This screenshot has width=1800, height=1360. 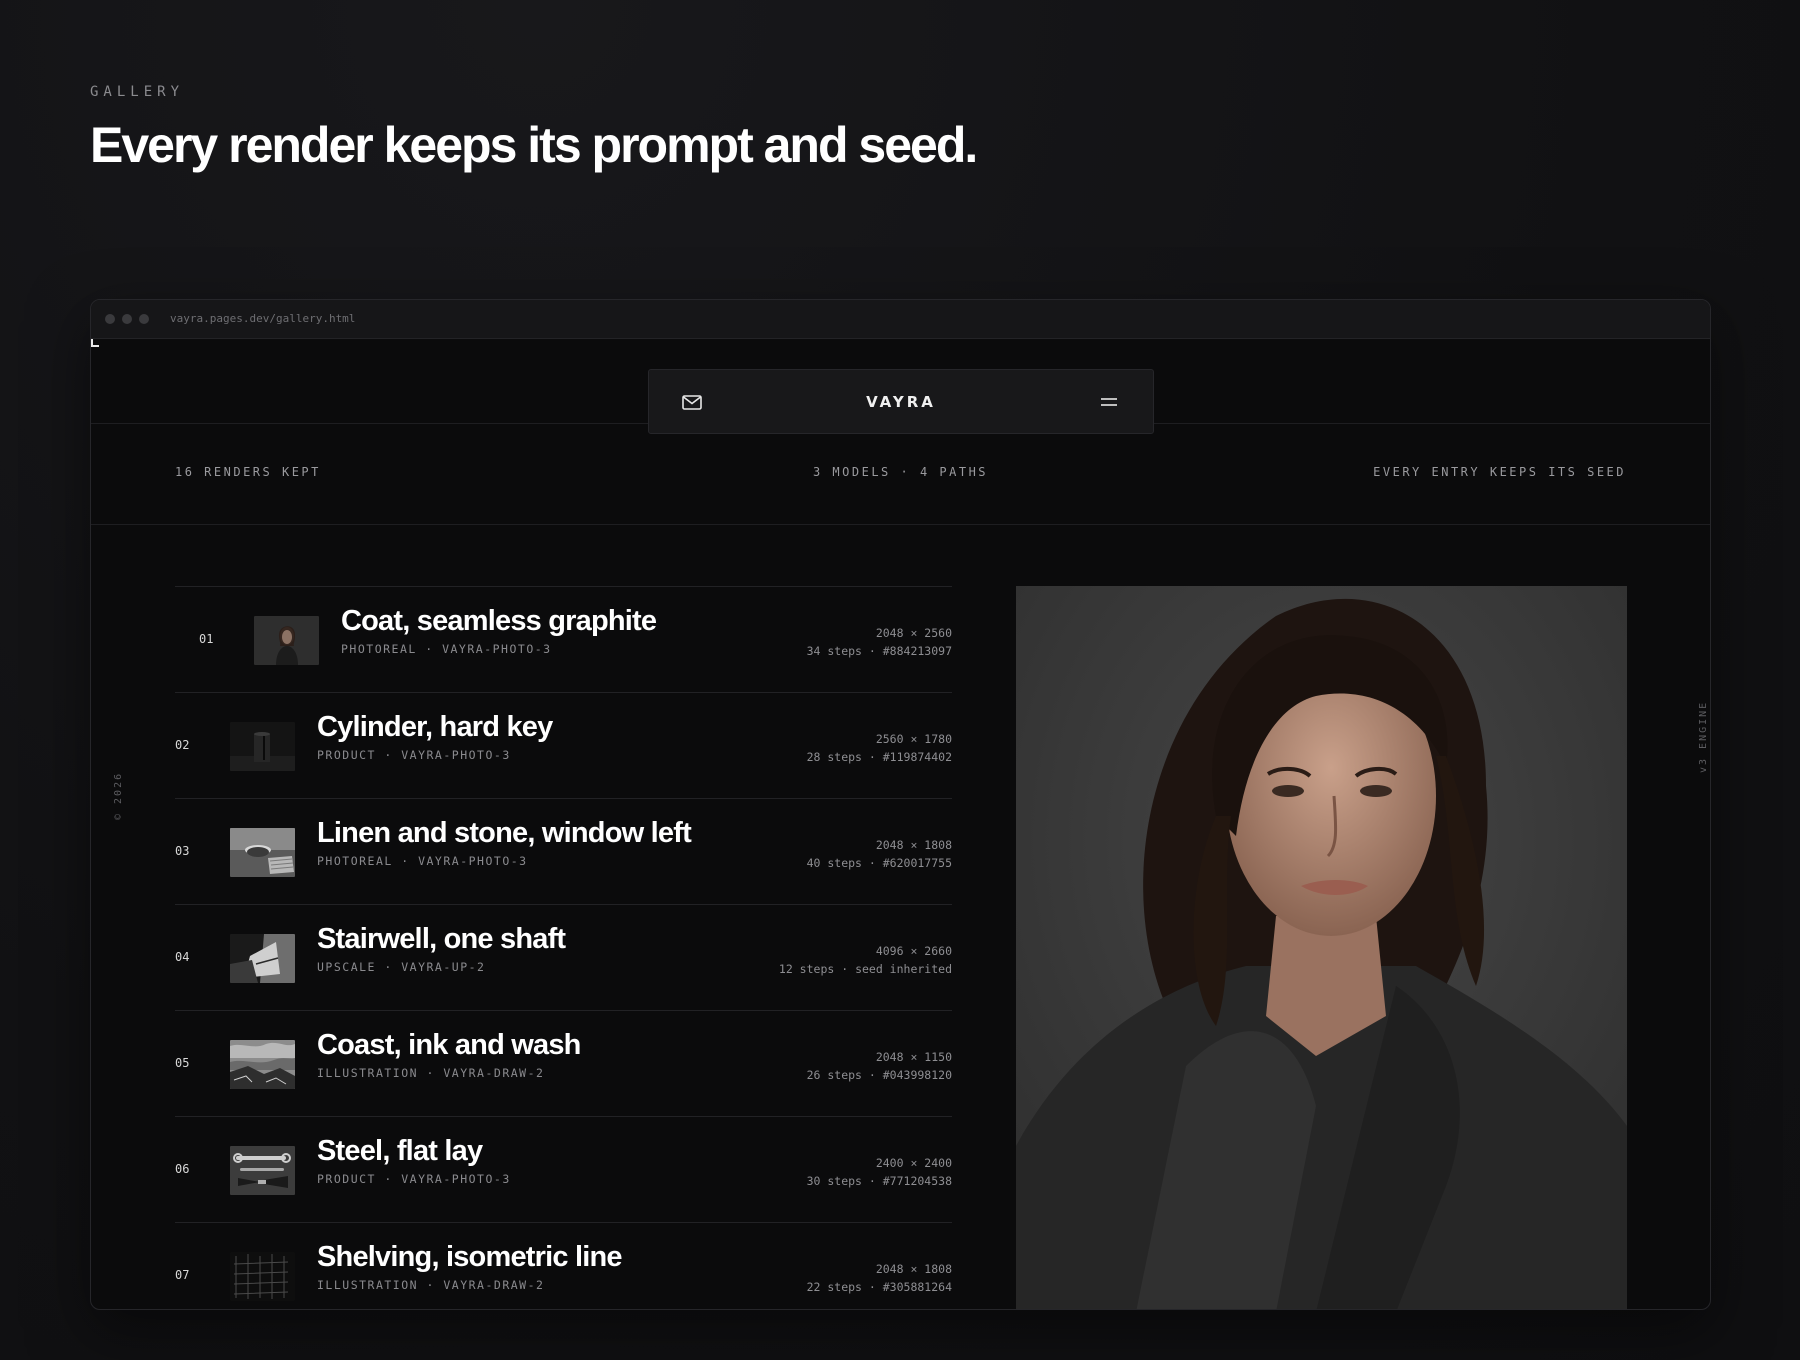 I want to click on engine-label: v3 ENGINE, so click(x=1703, y=736).